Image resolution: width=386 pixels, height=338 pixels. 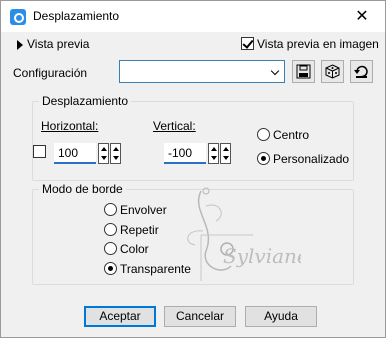 I want to click on preview-toggle-label: Vista previa, so click(x=58, y=44).